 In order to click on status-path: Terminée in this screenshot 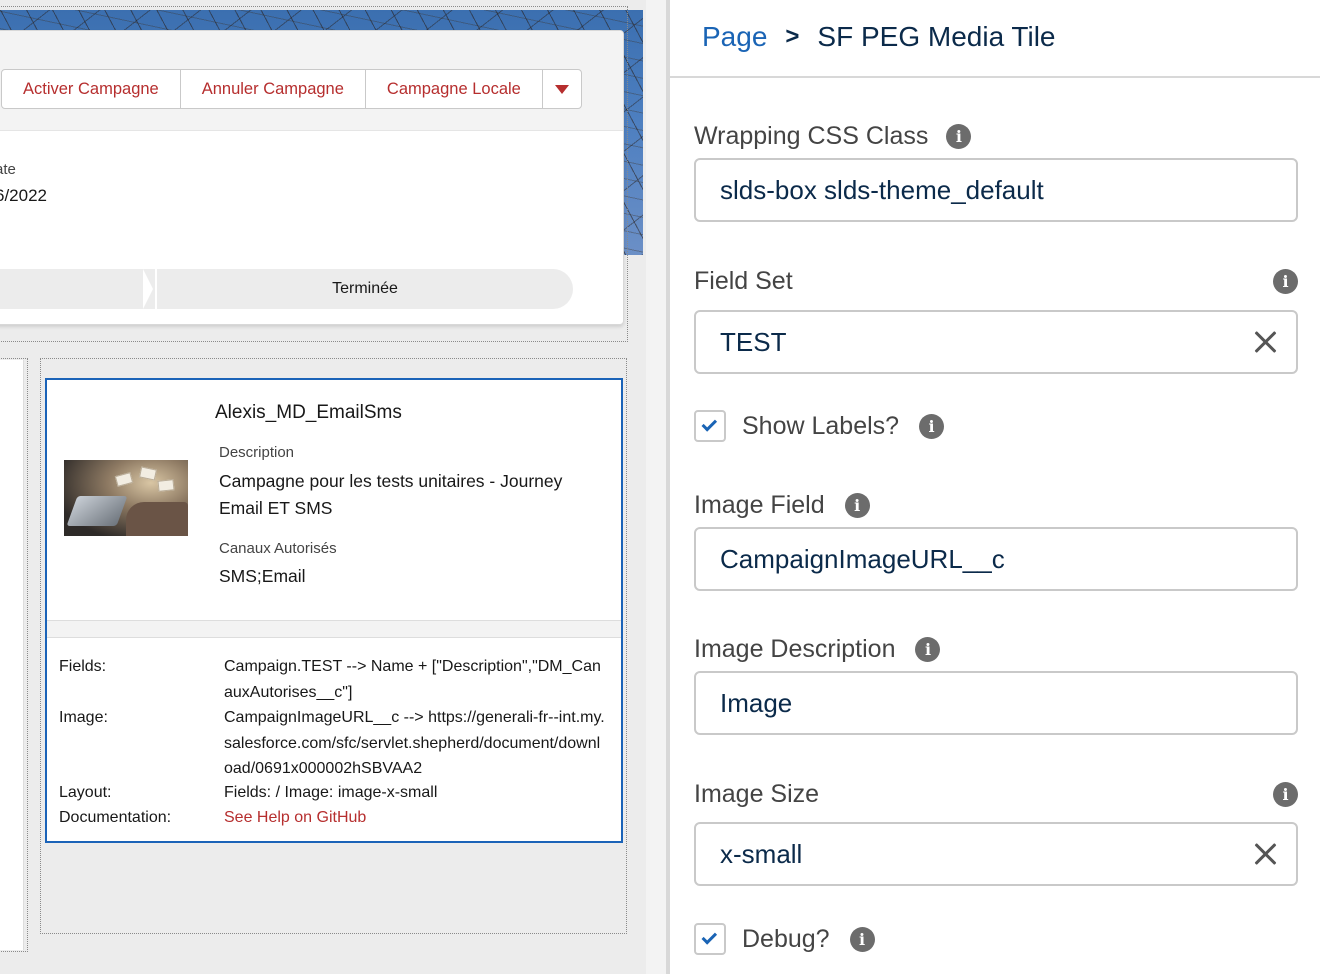, I will do `click(286, 289)`.